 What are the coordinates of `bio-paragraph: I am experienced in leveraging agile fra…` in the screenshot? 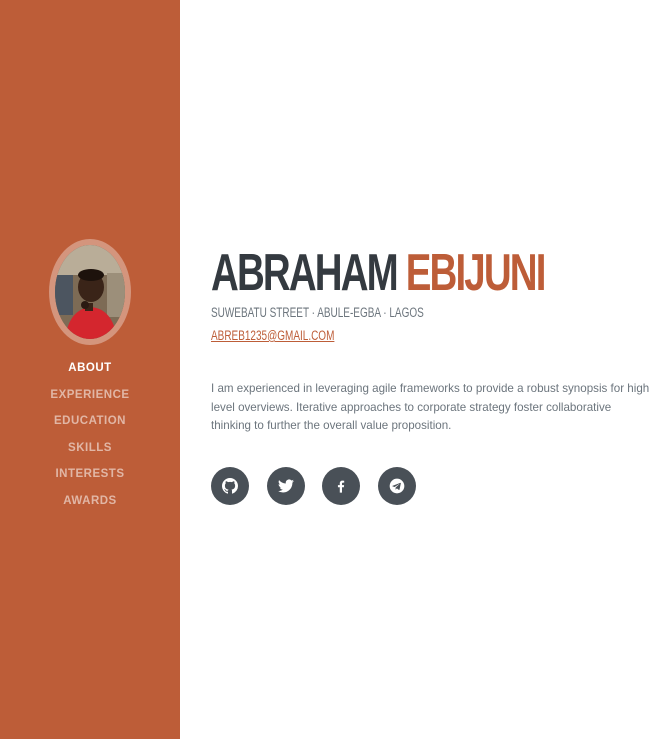 It's located at (430, 407).